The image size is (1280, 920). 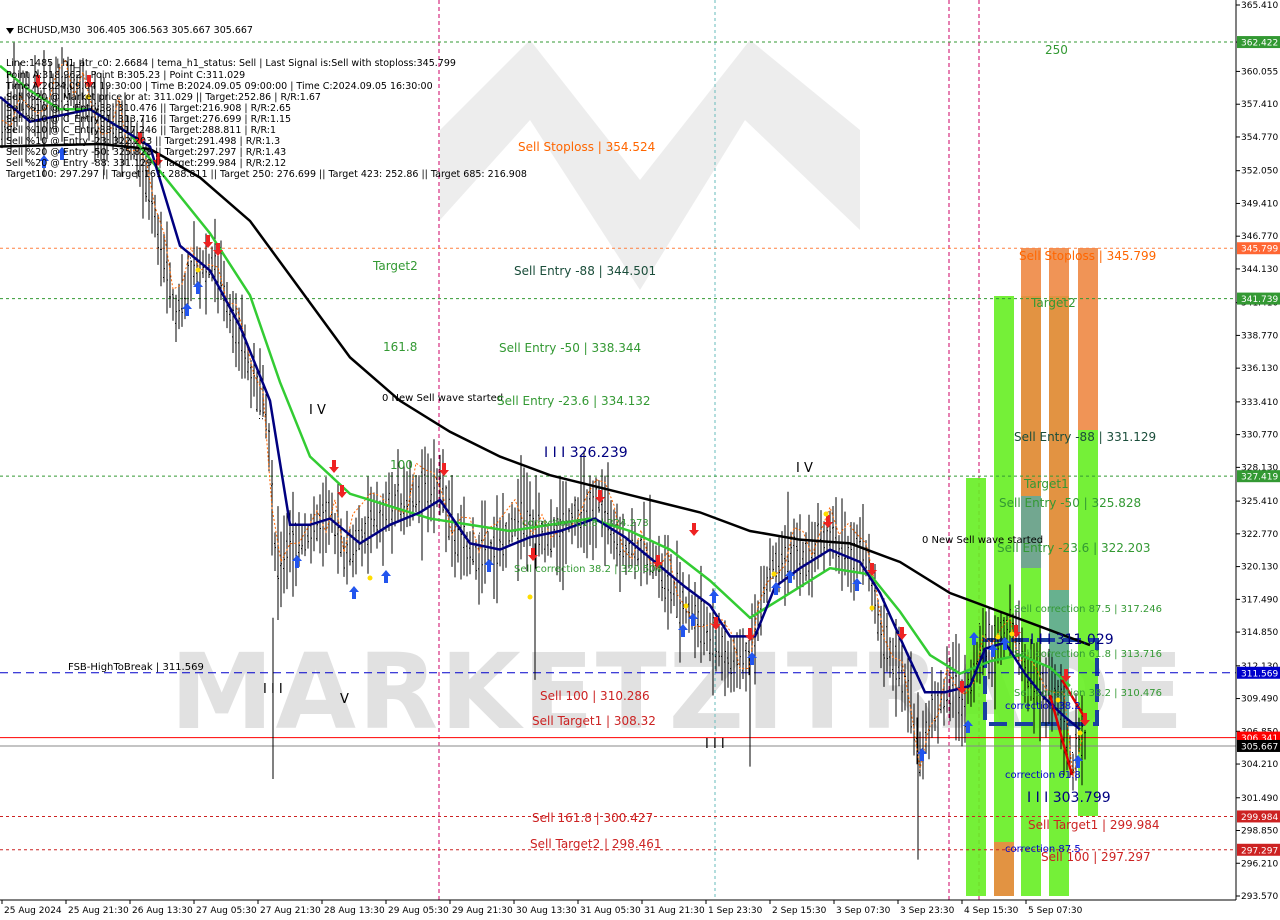 I want to click on y-tick-label: 298.850, so click(x=1259, y=832).